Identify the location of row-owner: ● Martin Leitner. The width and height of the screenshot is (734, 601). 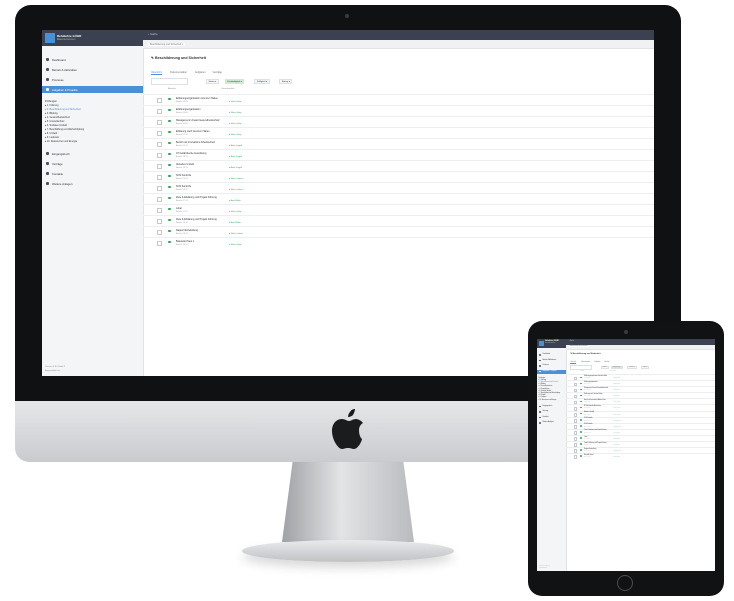
(236, 178).